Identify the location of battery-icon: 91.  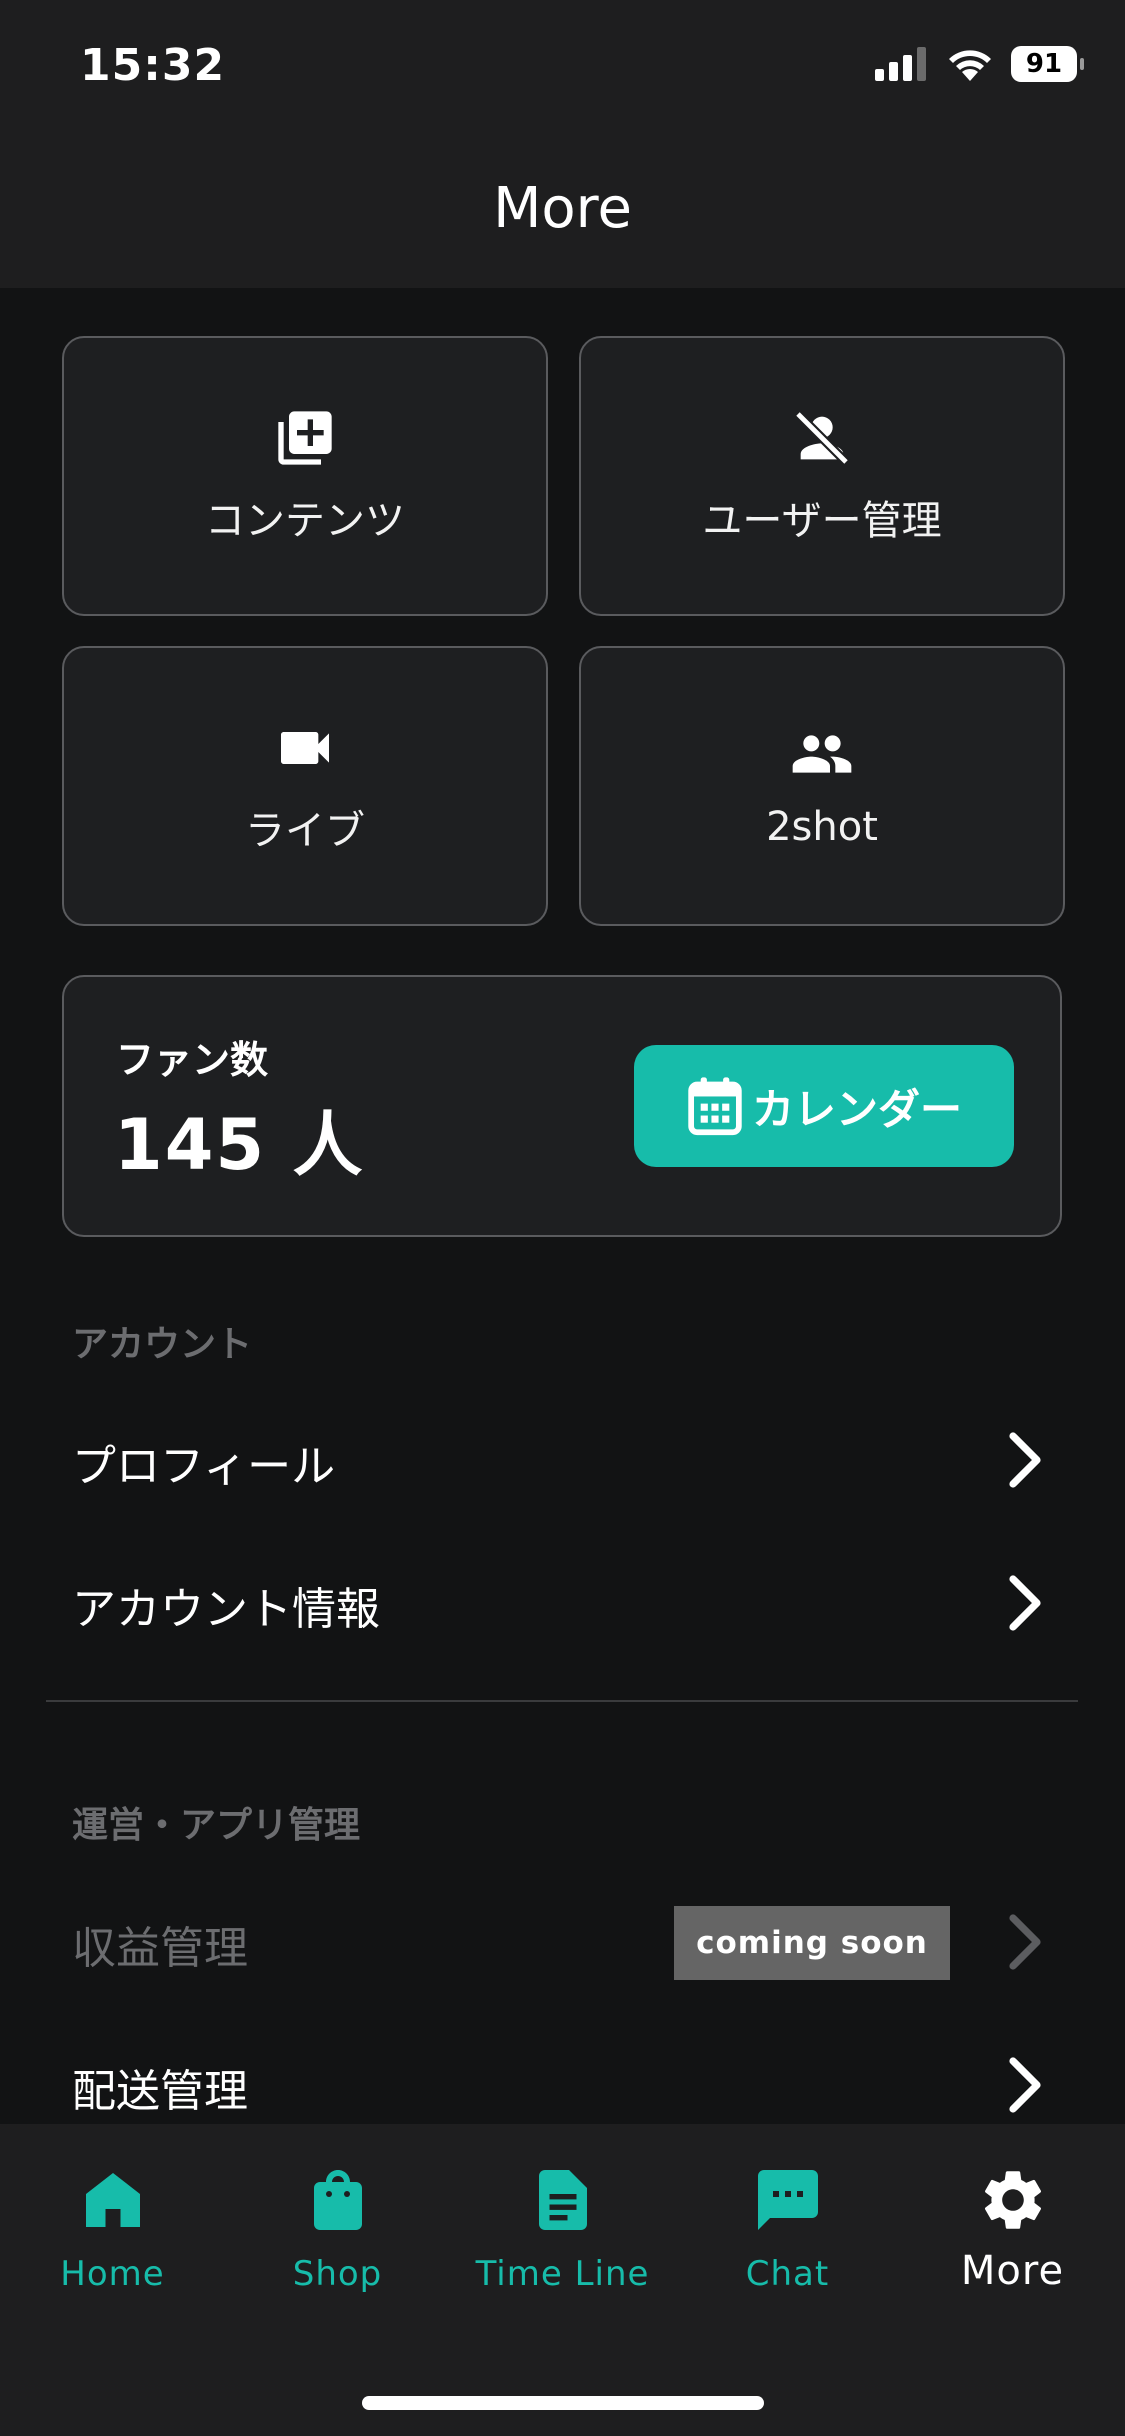
(1047, 64).